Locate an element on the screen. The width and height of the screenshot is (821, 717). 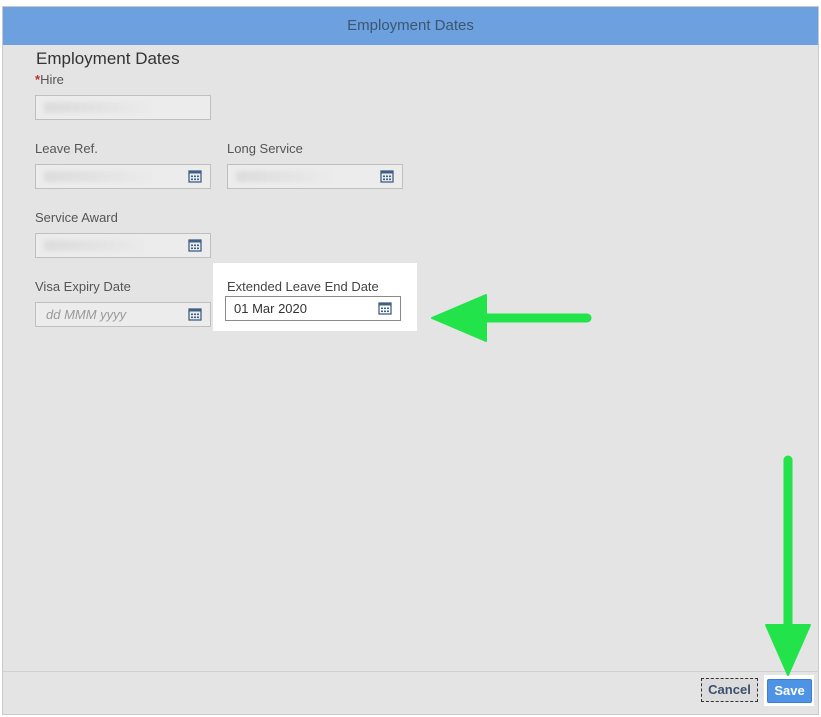
leave-ref-label: Leave Ref. is located at coordinates (66, 148).